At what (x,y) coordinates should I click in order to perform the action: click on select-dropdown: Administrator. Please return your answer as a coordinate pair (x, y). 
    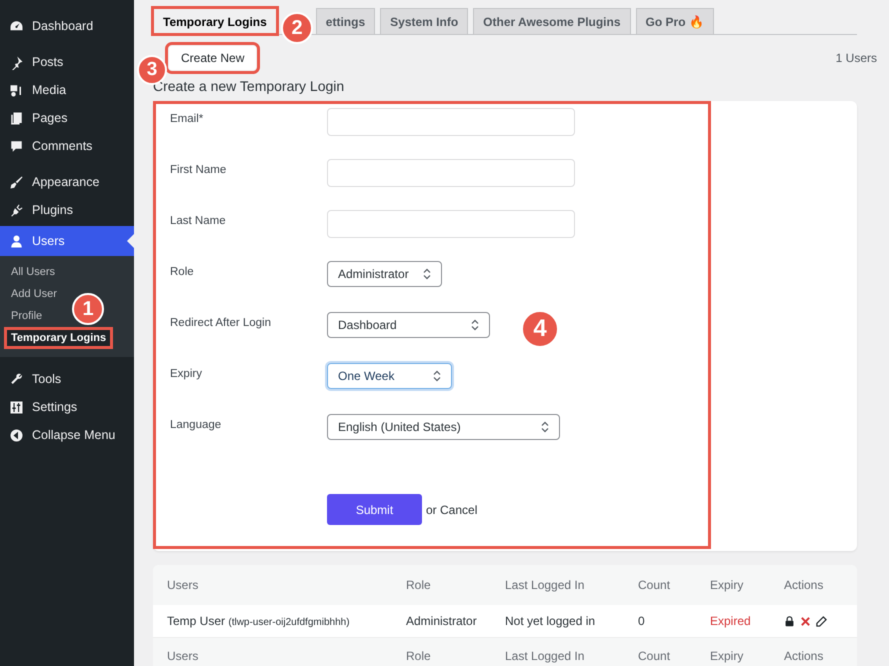
    Looking at the image, I should click on (384, 274).